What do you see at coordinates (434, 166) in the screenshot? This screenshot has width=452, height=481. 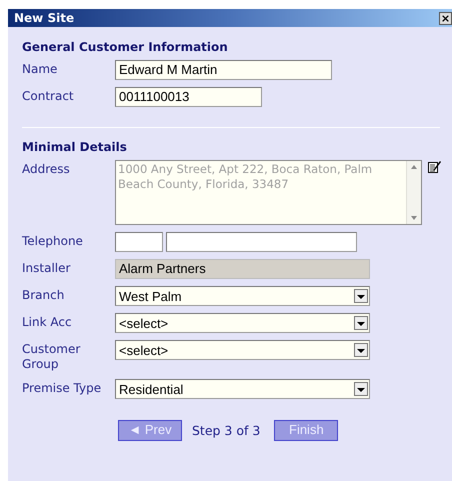 I see `edit-icon` at bounding box center [434, 166].